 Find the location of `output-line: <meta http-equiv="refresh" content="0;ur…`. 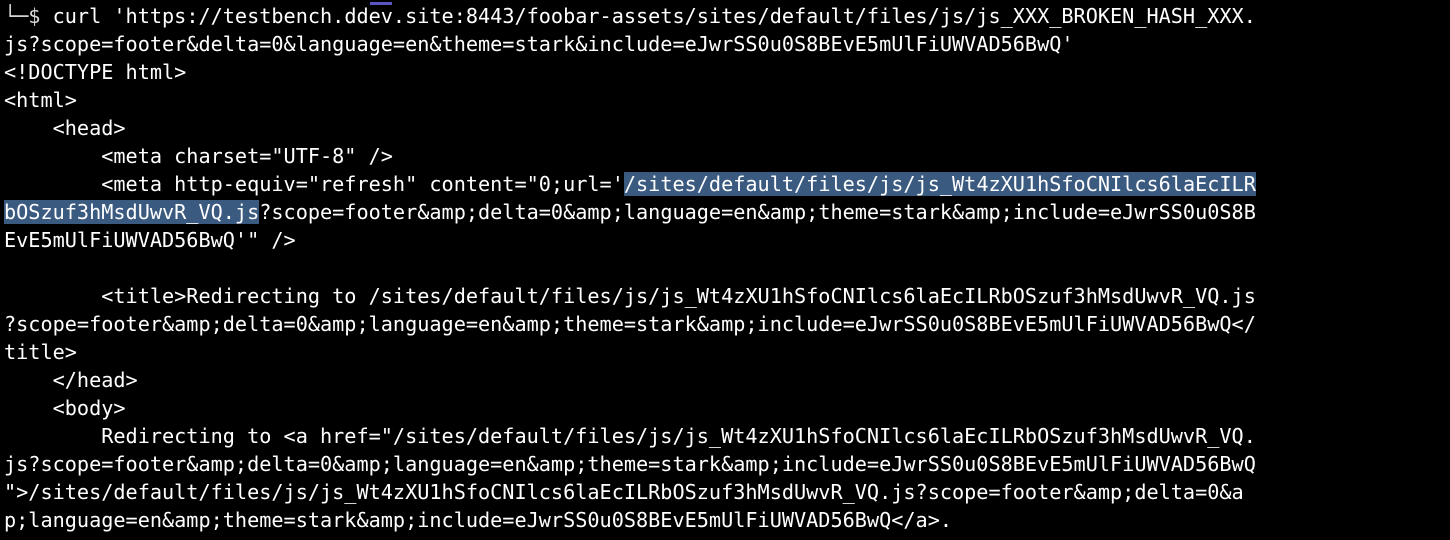

output-line: <meta http-equiv="refresh" content="0;ur… is located at coordinates (725, 184).